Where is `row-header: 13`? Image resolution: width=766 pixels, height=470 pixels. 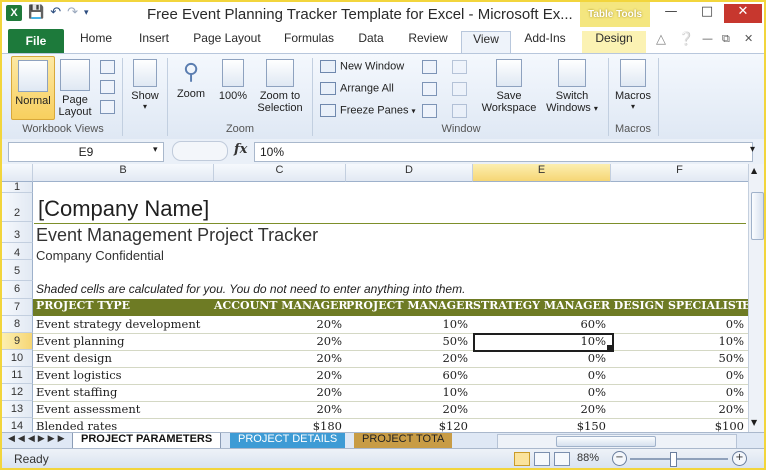 row-header: 13 is located at coordinates (17, 409).